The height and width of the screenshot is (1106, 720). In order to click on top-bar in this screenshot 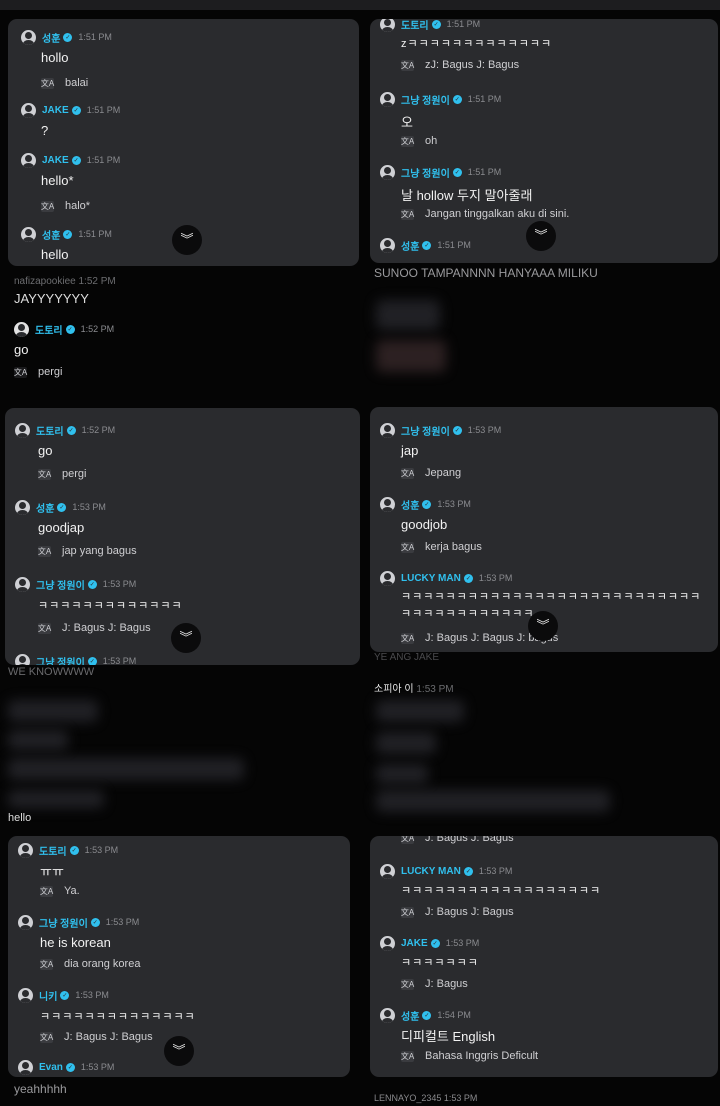, I will do `click(360, 5)`.